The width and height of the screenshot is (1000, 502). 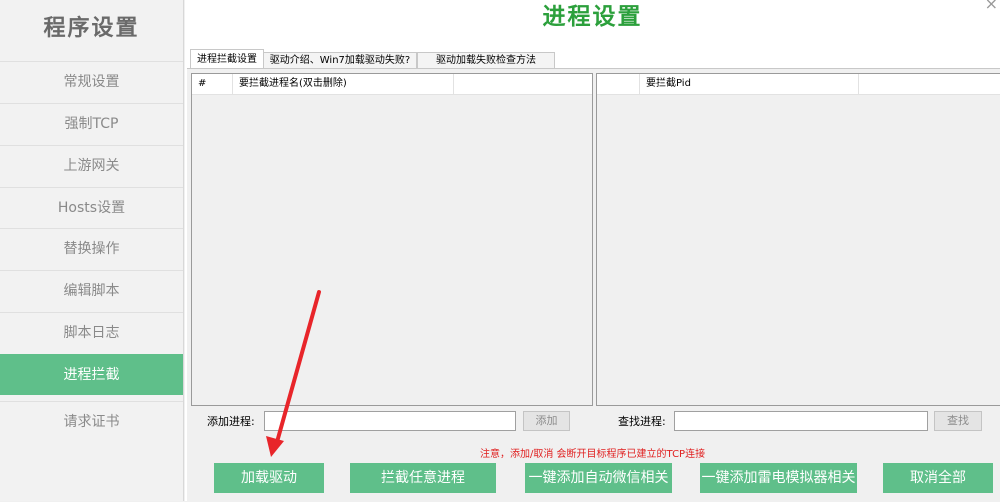 I want to click on close-icon: ×, so click(x=991, y=6).